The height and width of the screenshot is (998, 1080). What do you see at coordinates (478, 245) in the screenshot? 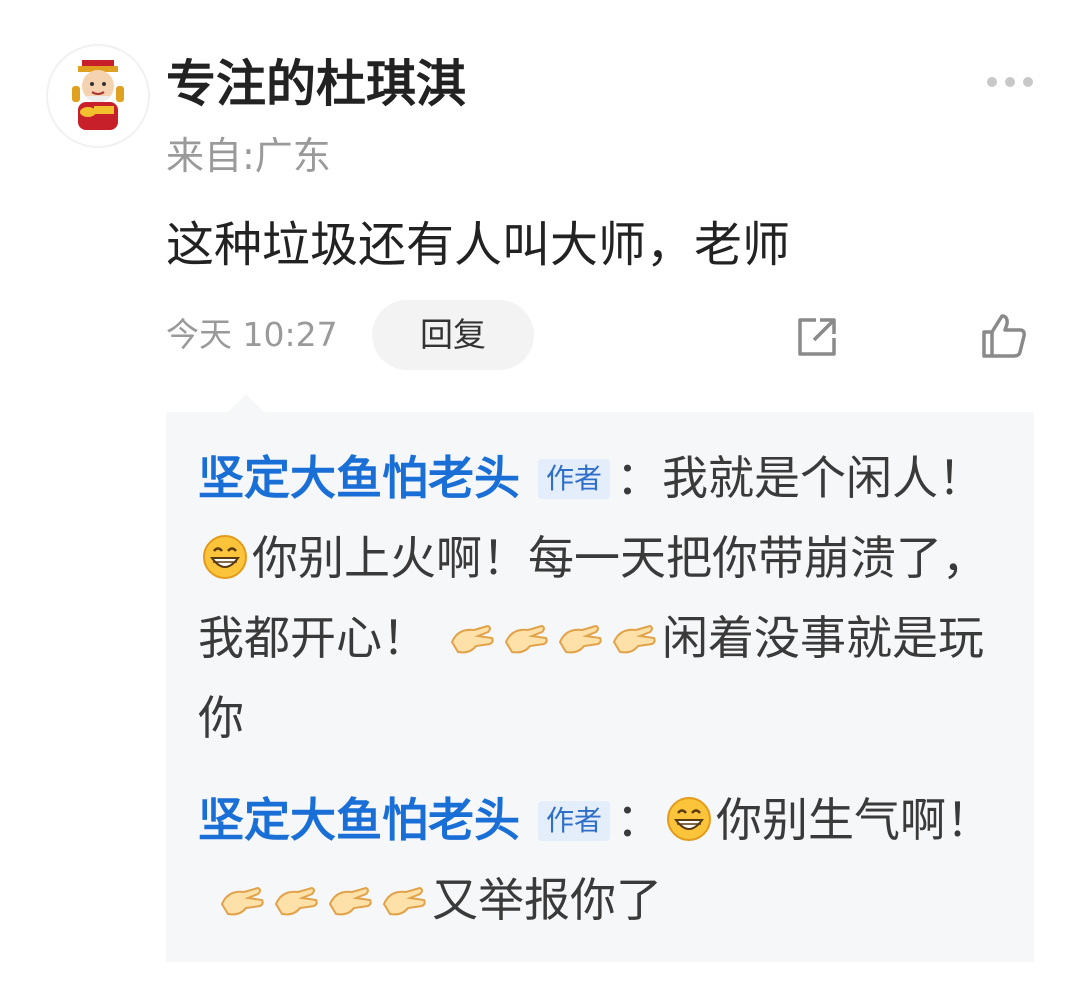
I see `comment-text: 这种垃圾还有人叫大师，老师` at bounding box center [478, 245].